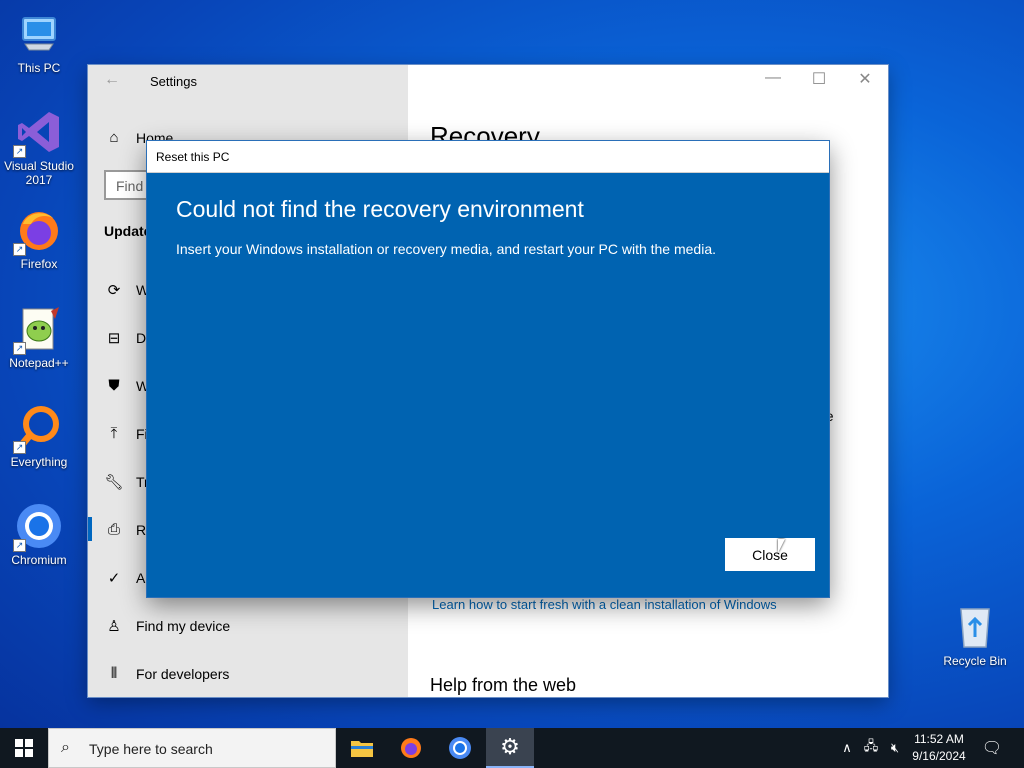 The height and width of the screenshot is (768, 1024). I want to click on notifications-icon: 🗨︎, so click(992, 748).